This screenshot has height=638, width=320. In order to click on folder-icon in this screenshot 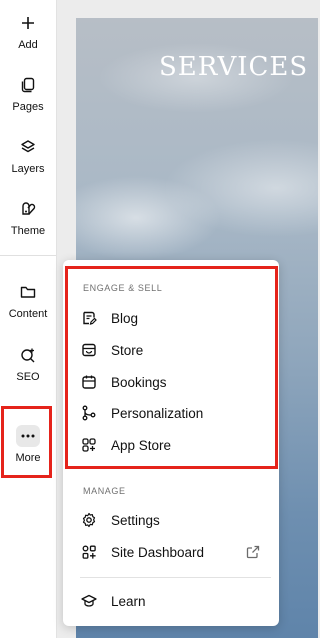, I will do `click(28, 292)`.